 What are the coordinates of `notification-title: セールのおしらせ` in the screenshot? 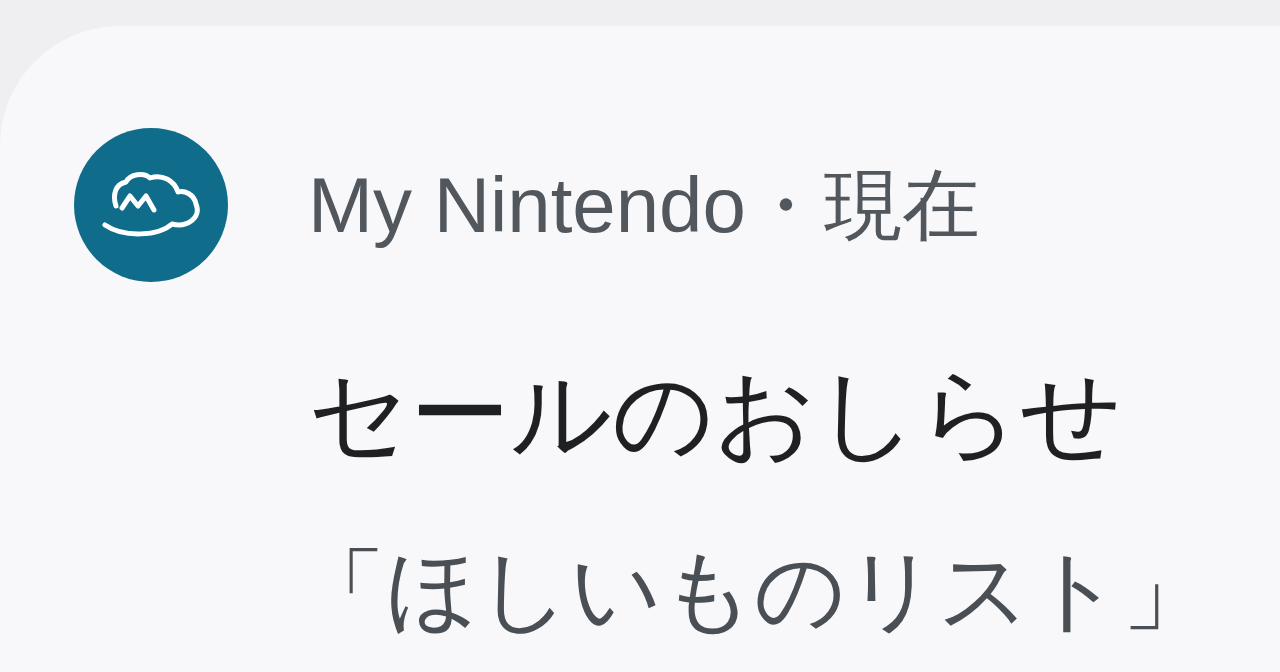 It's located at (715, 414).